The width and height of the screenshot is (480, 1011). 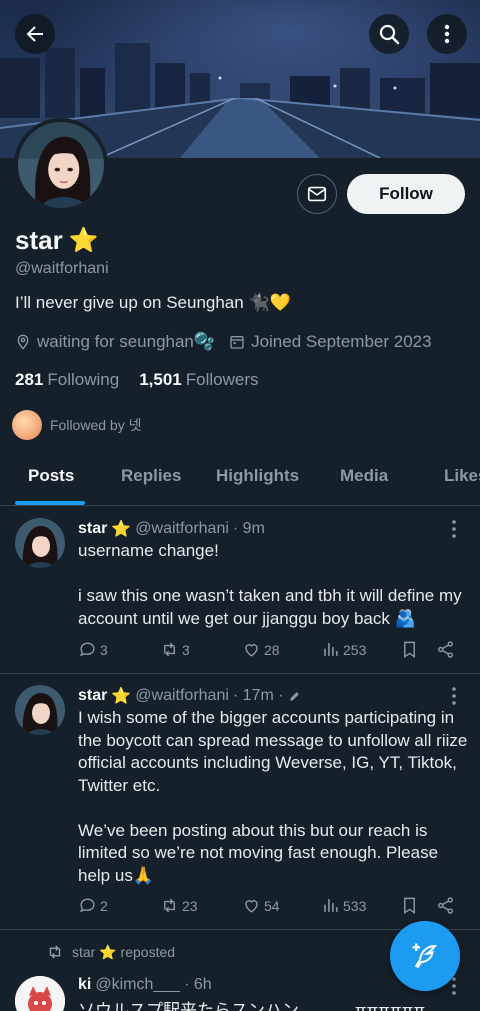 What do you see at coordinates (198, 380) in the screenshot?
I see `followers-link: 1,501 Followers` at bounding box center [198, 380].